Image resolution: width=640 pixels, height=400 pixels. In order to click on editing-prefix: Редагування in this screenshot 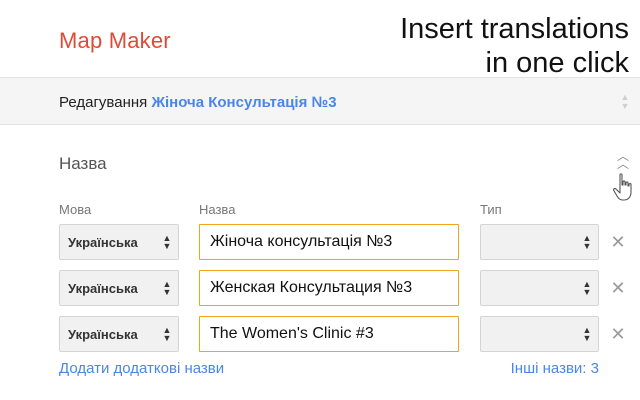, I will do `click(103, 102)`.